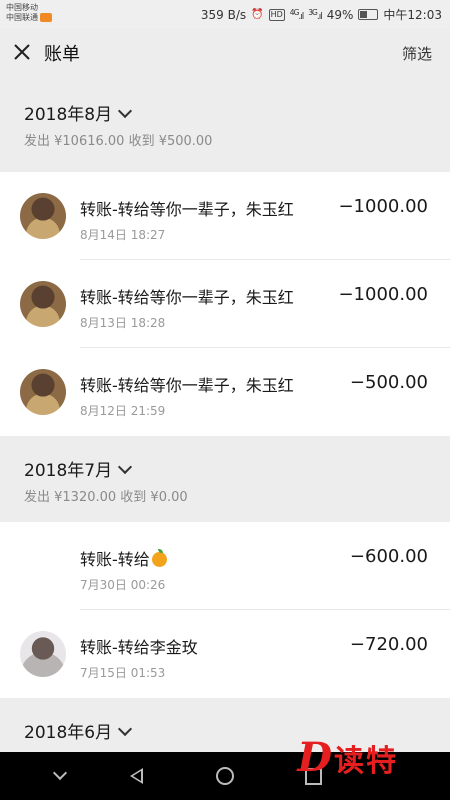 This screenshot has height=800, width=450. I want to click on transaction-time: 8月12日 21:59, so click(122, 410).